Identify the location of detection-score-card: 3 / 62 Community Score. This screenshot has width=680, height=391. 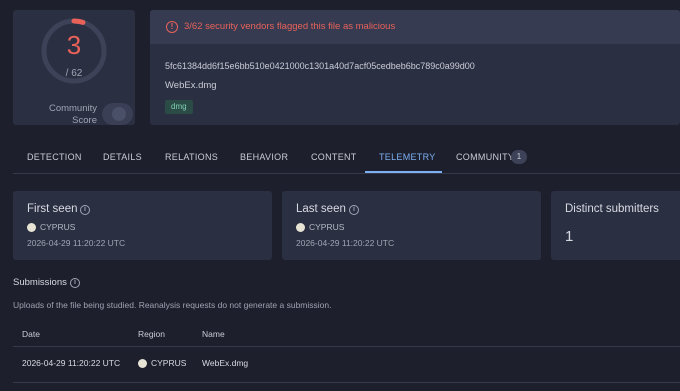
(74, 68).